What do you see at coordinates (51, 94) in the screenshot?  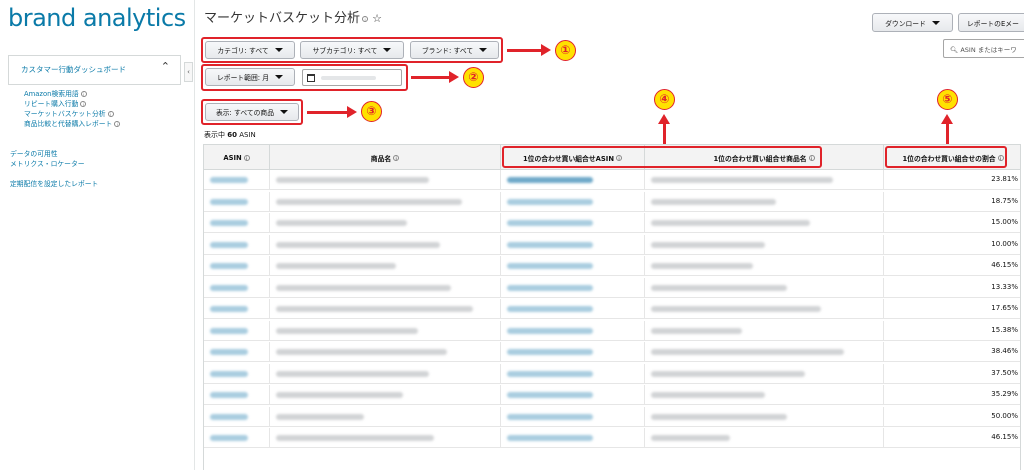 I see `sidebar-item-label: Amazon検索用語` at bounding box center [51, 94].